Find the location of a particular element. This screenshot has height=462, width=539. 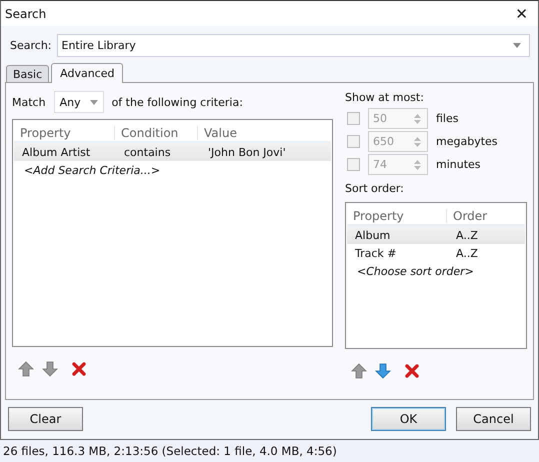

column-header: Value is located at coordinates (264, 133).